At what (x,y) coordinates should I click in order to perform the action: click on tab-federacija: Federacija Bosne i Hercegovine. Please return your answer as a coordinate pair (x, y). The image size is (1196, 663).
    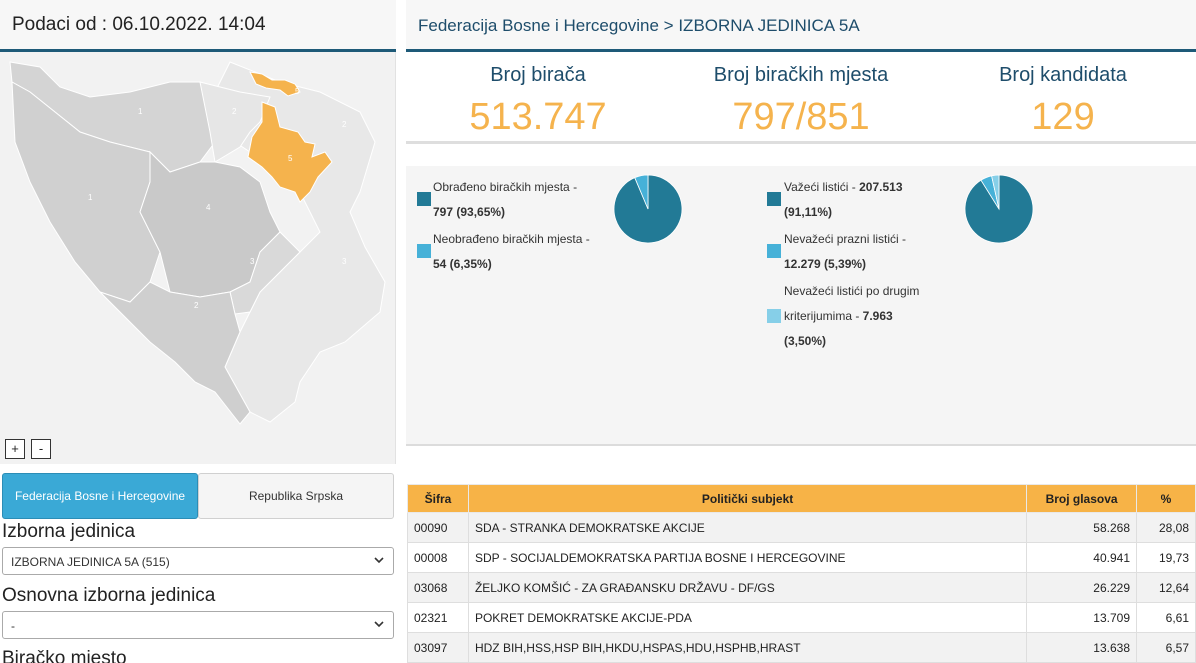
    Looking at the image, I should click on (100, 496).